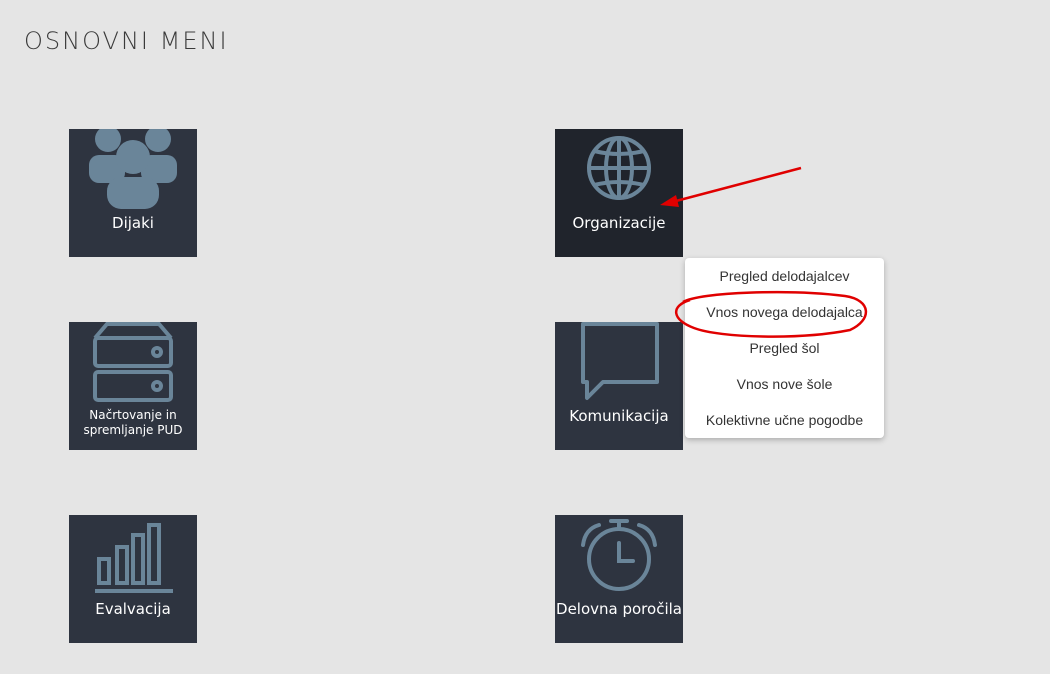 The width and height of the screenshot is (1050, 674). I want to click on menu-item-kolektivne-ucne-pogodbe: Kolektivne učne pogodbe, so click(784, 420).